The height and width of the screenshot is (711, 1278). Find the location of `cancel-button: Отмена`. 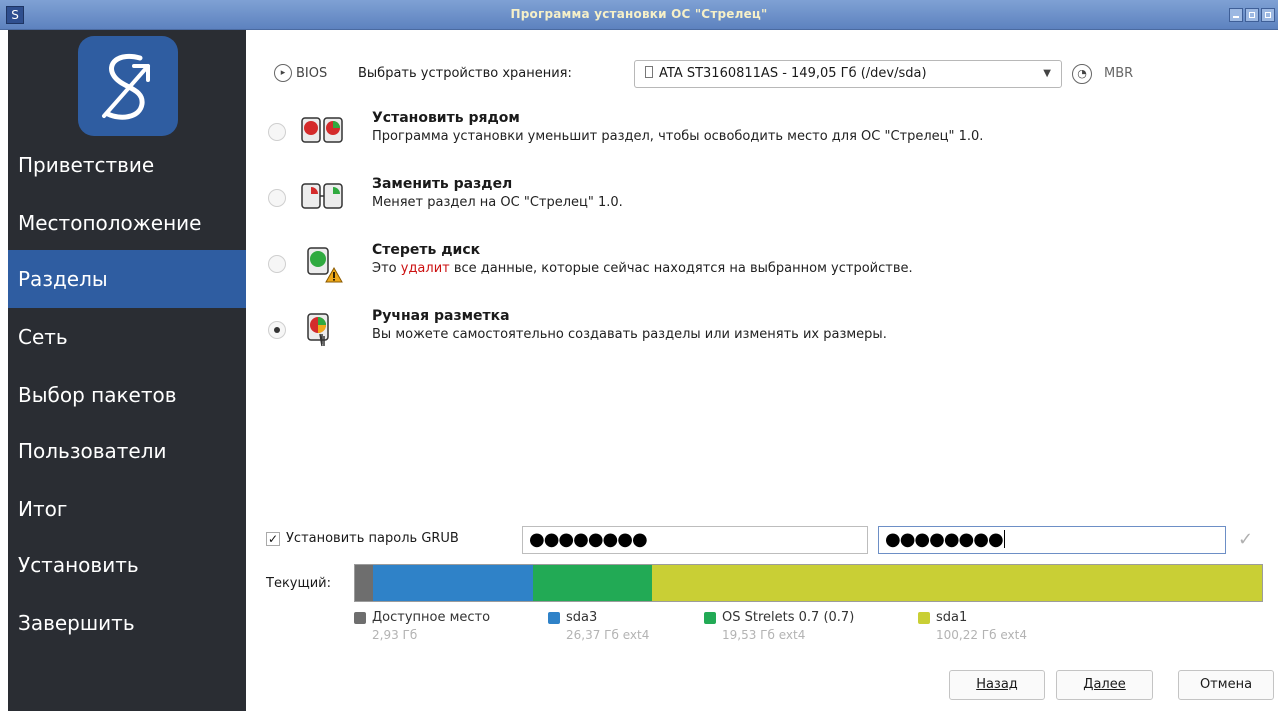

cancel-button: Отмена is located at coordinates (1226, 685).